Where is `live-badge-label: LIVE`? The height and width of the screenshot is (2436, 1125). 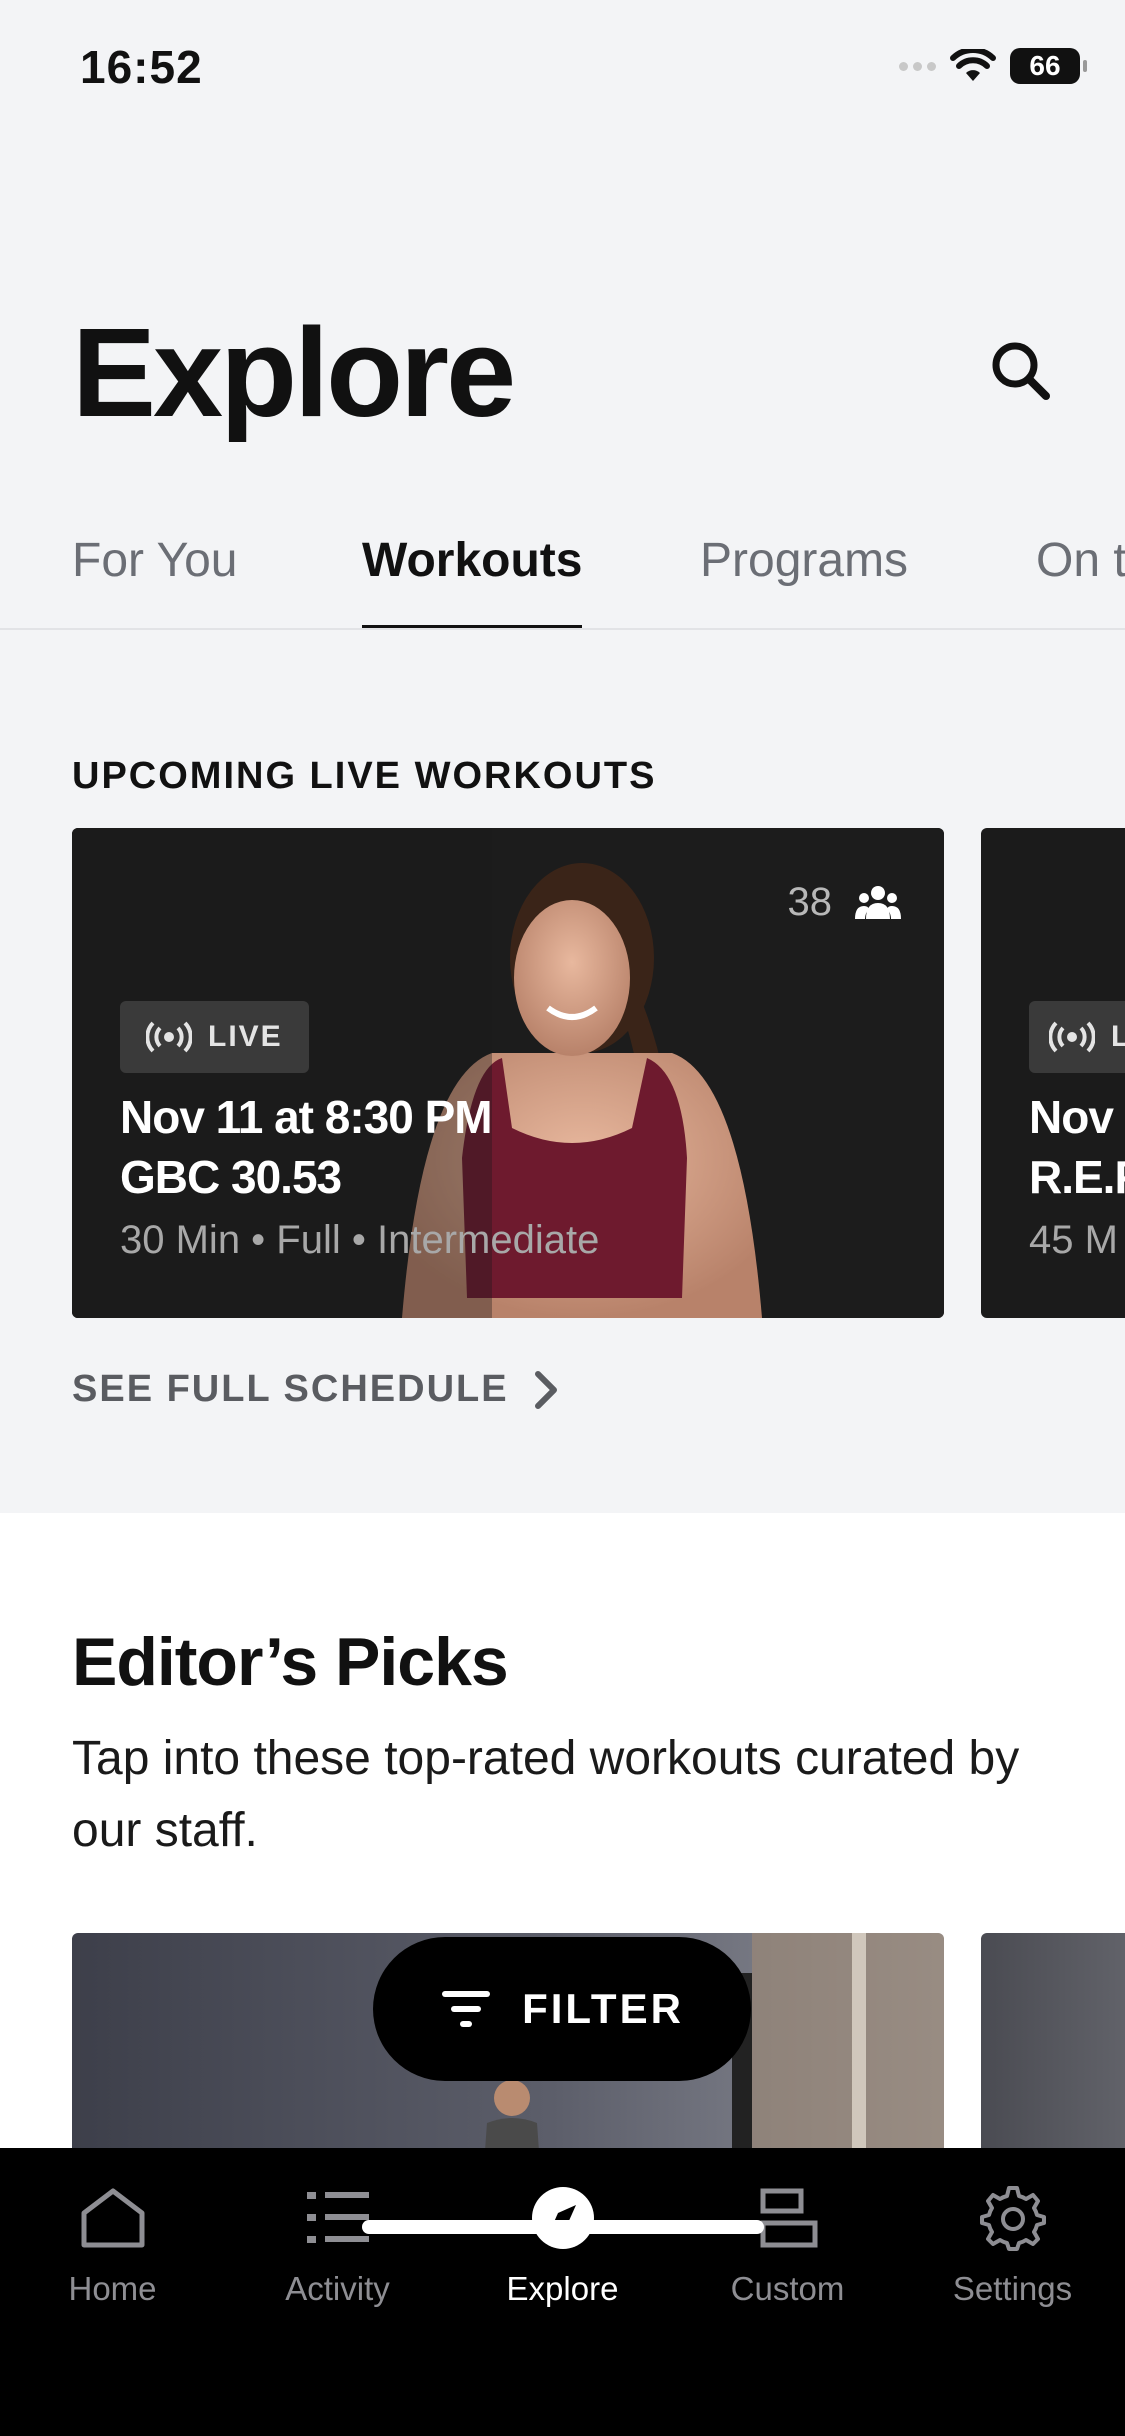 live-badge-label: LIVE is located at coordinates (245, 1036).